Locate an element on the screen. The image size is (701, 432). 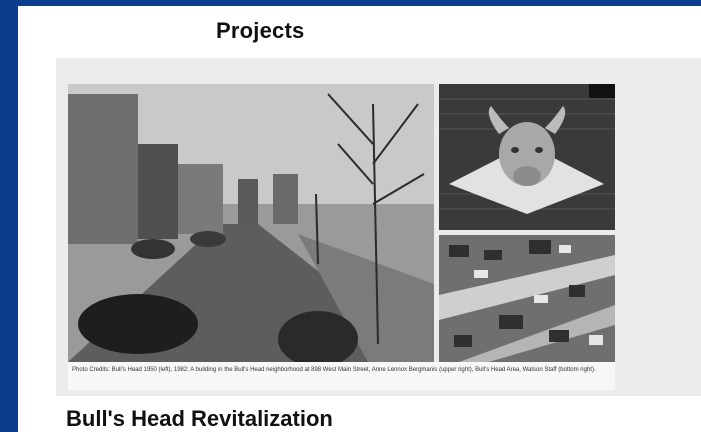
section-heading: Projects is located at coordinates (260, 30).